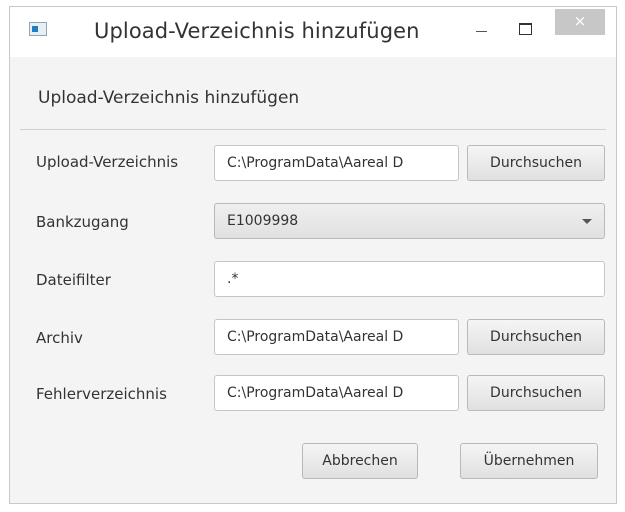 The height and width of the screenshot is (512, 625). Describe the element at coordinates (529, 461) in the screenshot. I see `apply-button: Übernehmen` at that location.